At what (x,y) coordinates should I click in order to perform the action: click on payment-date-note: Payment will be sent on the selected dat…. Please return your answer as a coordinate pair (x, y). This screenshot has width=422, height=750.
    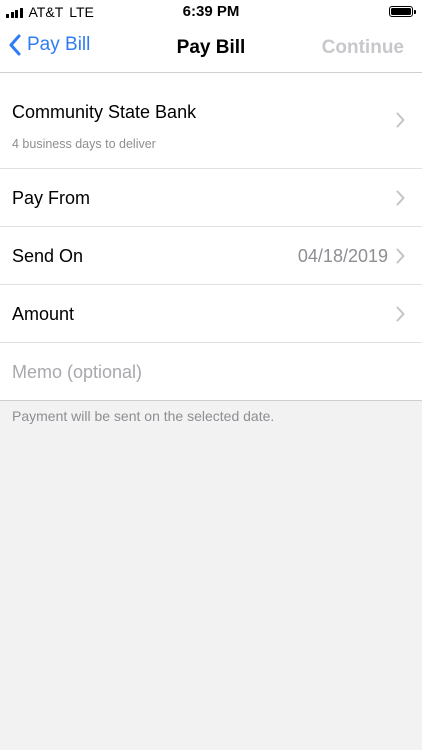
    Looking at the image, I should click on (143, 416).